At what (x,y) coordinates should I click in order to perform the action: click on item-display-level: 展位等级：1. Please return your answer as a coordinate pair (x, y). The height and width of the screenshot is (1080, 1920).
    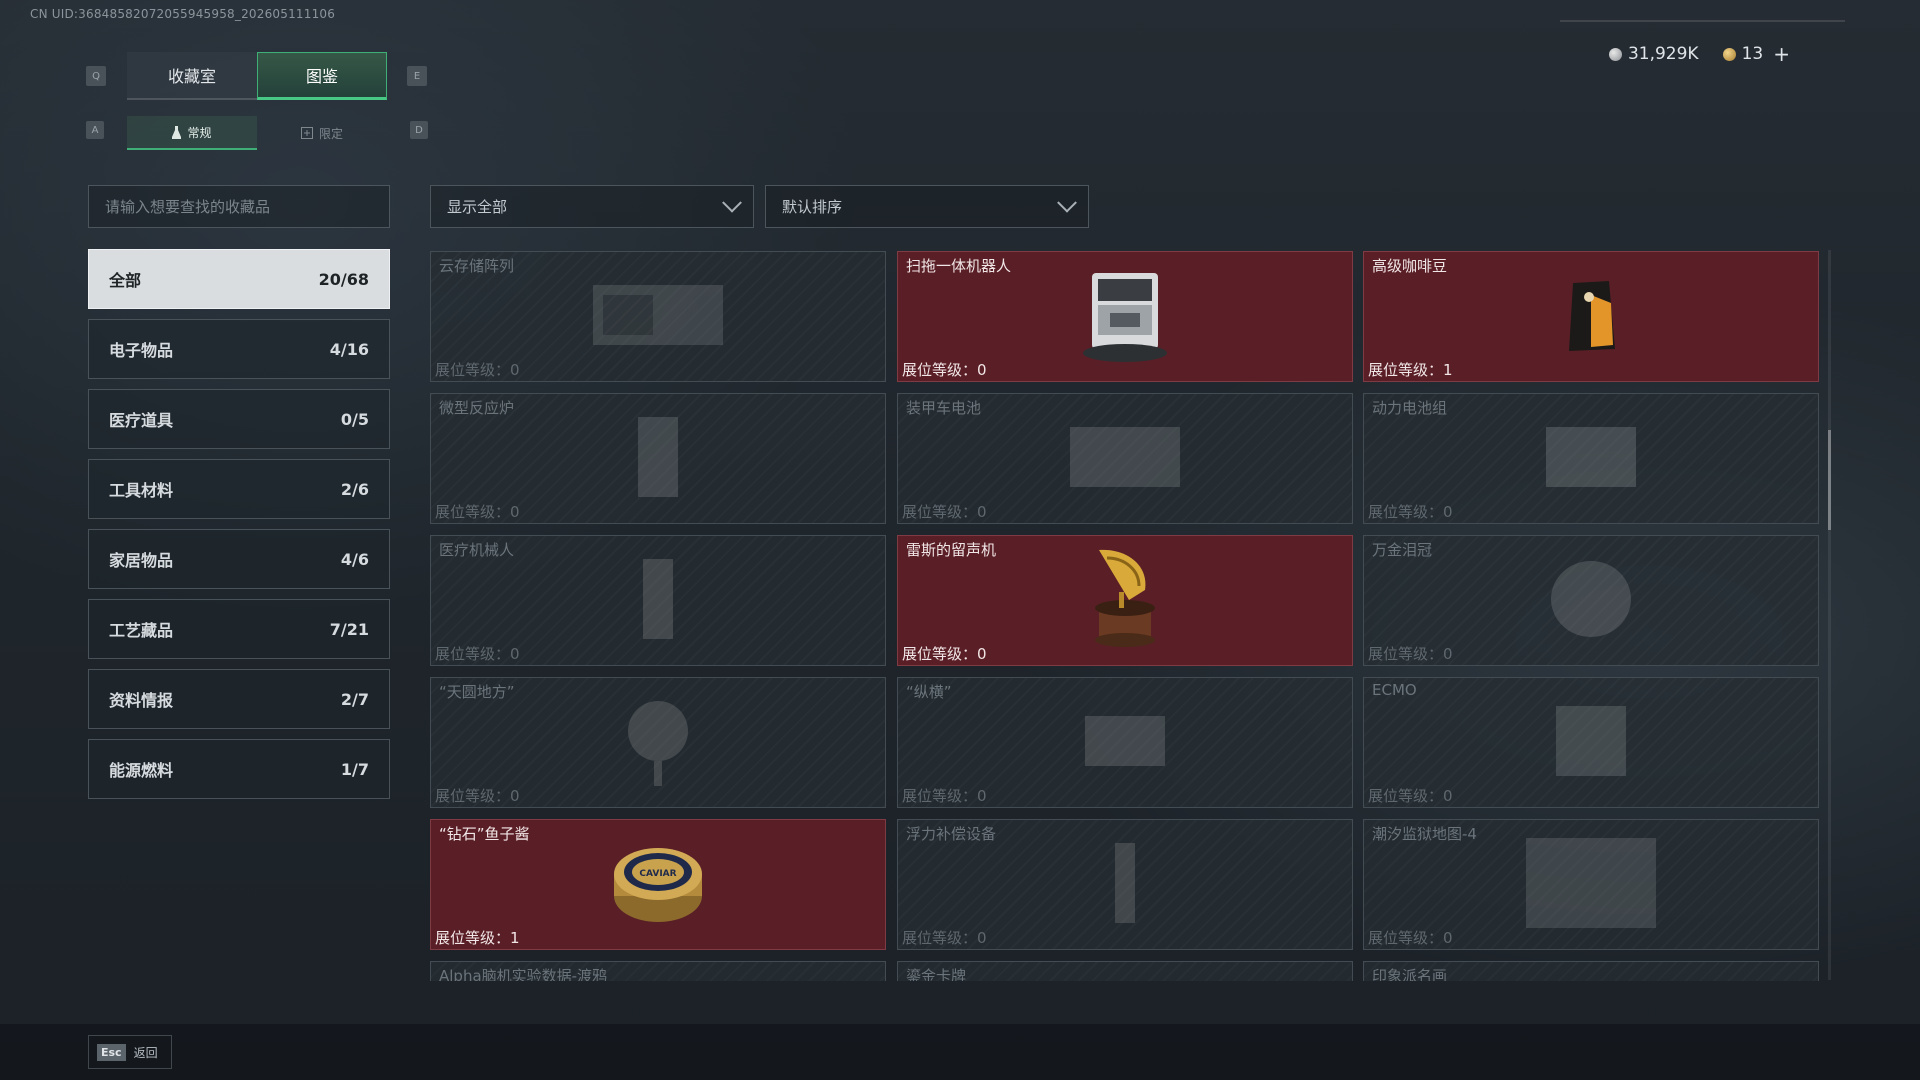
    Looking at the image, I should click on (477, 937).